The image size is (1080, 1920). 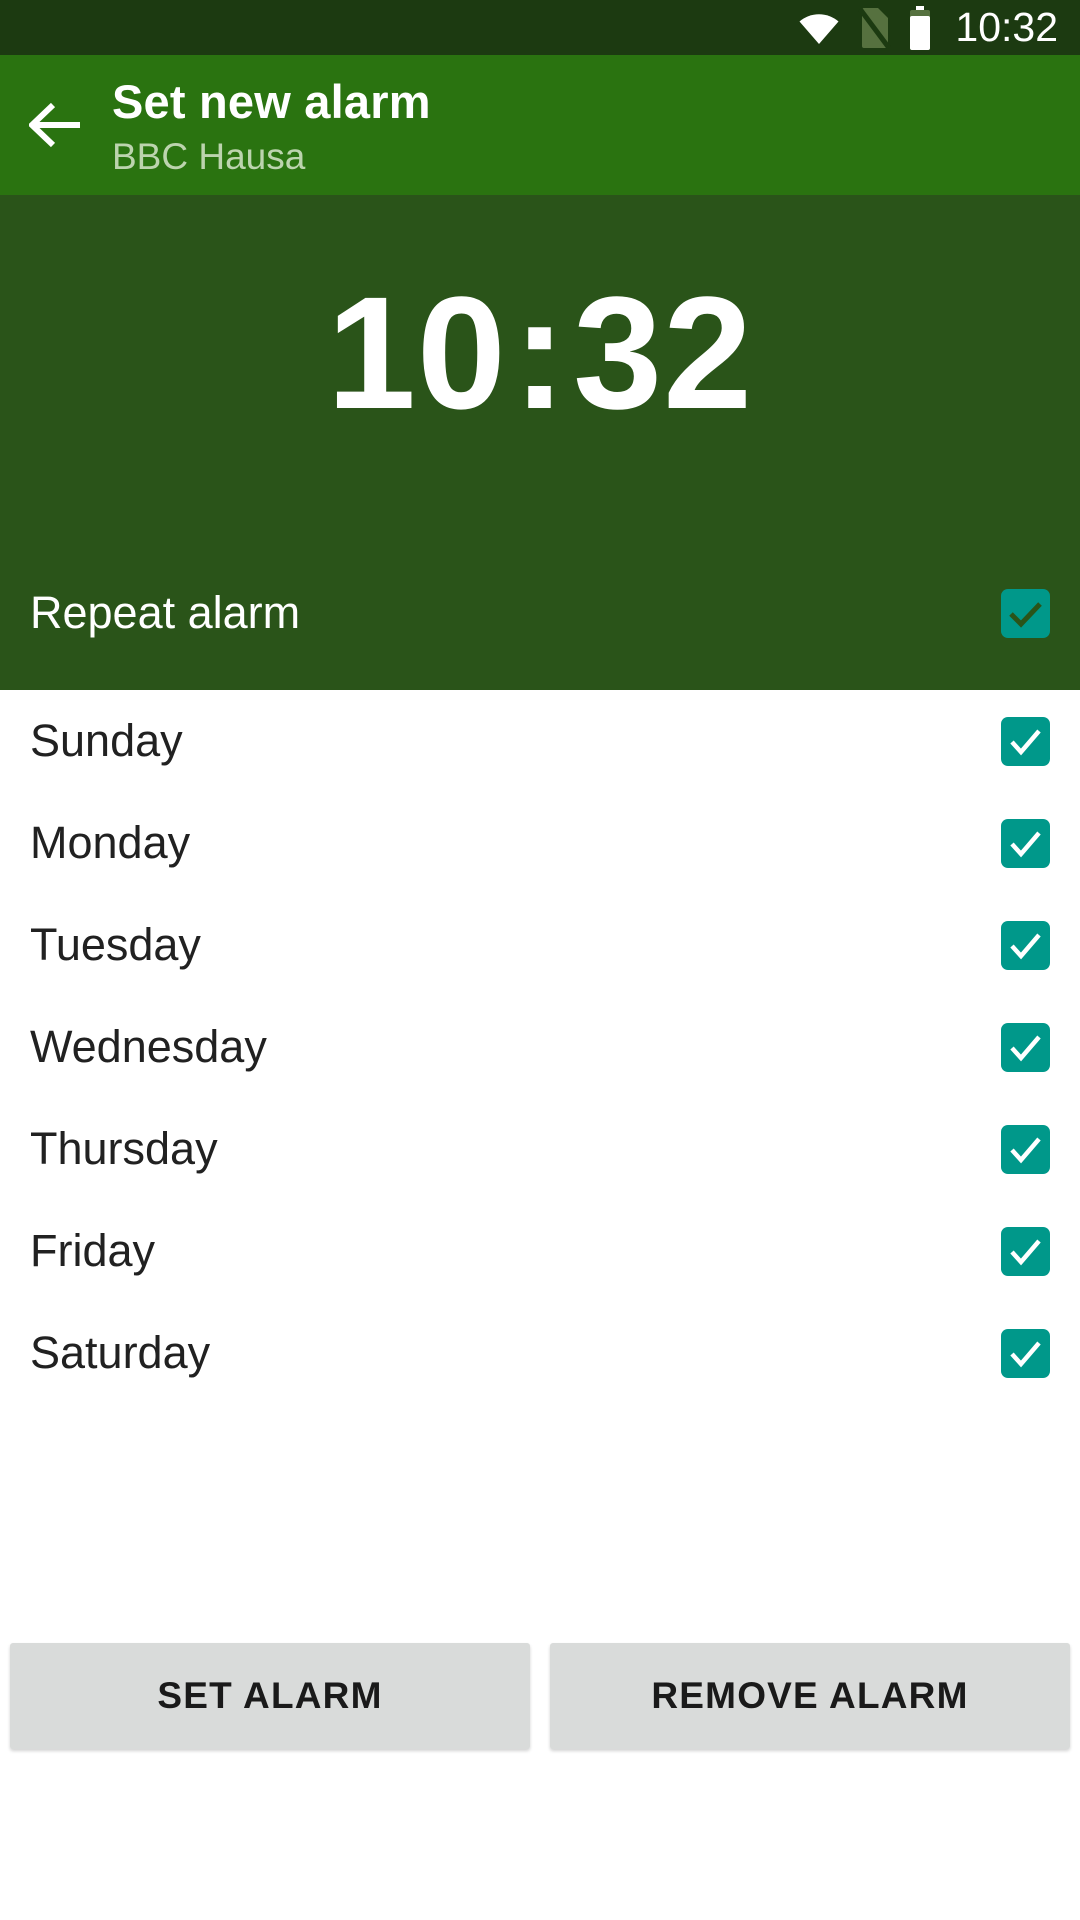 I want to click on app-bar: Set new alarm BBC Hausa, so click(x=540, y=125).